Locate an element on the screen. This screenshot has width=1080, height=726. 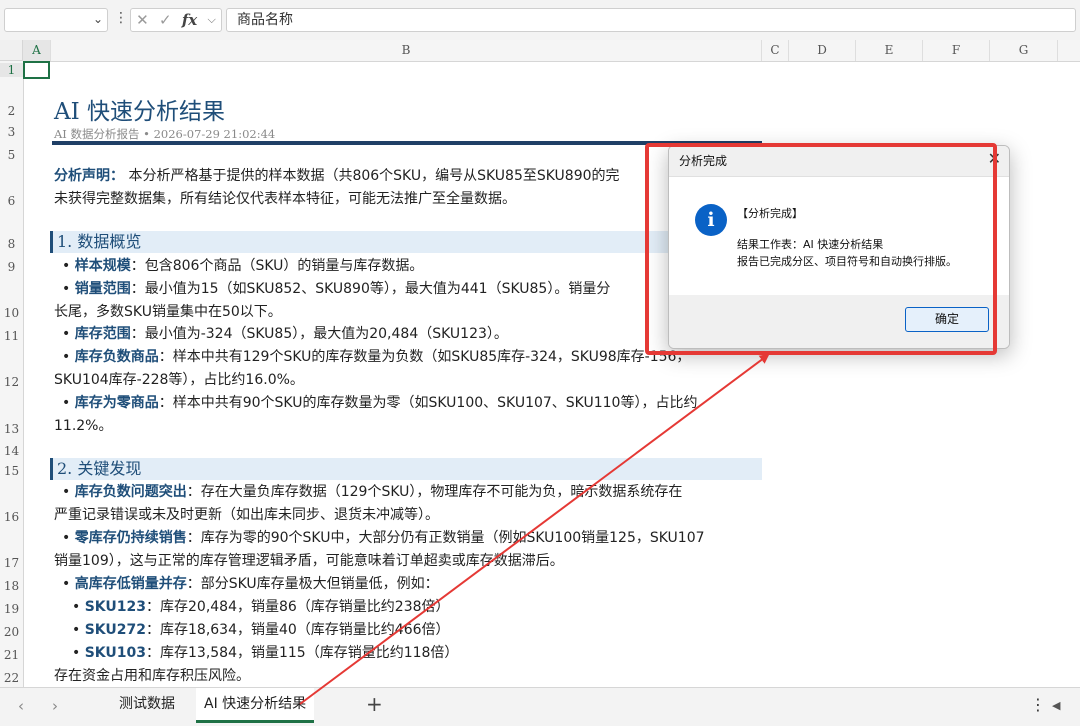
row-header: 17 is located at coordinates (11, 563).